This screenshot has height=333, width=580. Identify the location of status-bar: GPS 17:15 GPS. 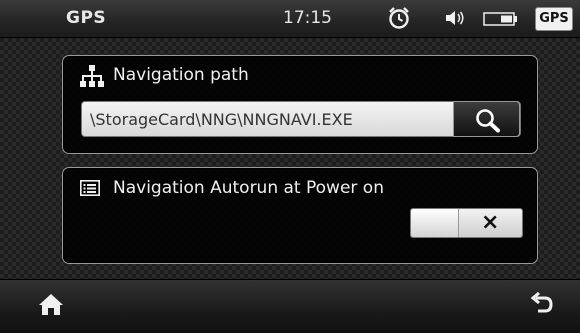
(290, 19).